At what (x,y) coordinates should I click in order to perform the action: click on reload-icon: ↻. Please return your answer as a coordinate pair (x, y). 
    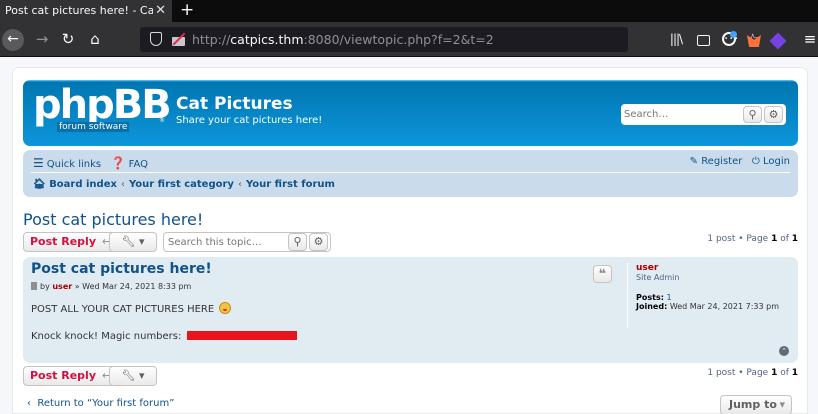
    Looking at the image, I should click on (68, 39).